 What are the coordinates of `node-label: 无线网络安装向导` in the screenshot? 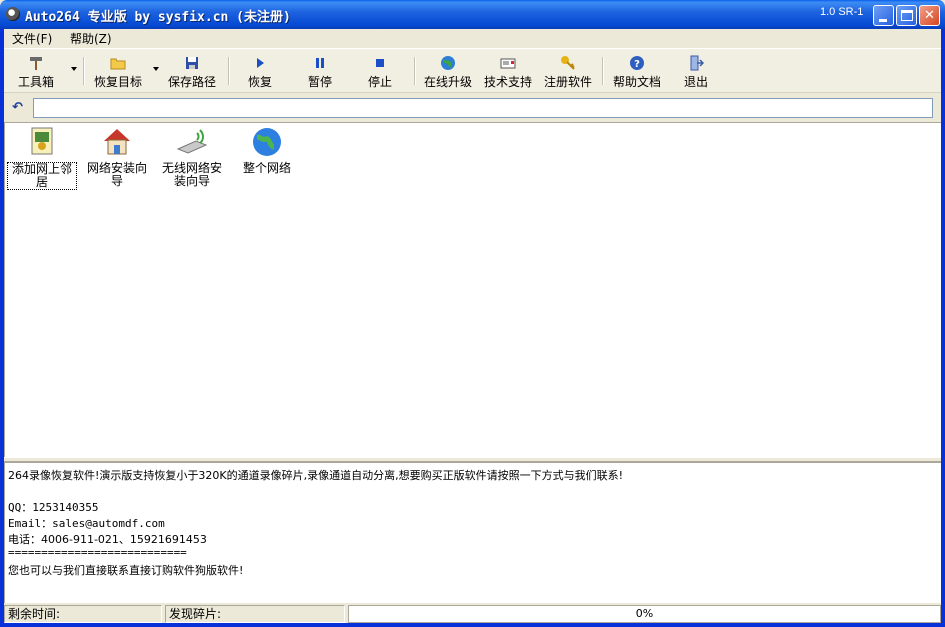 It's located at (191, 174).